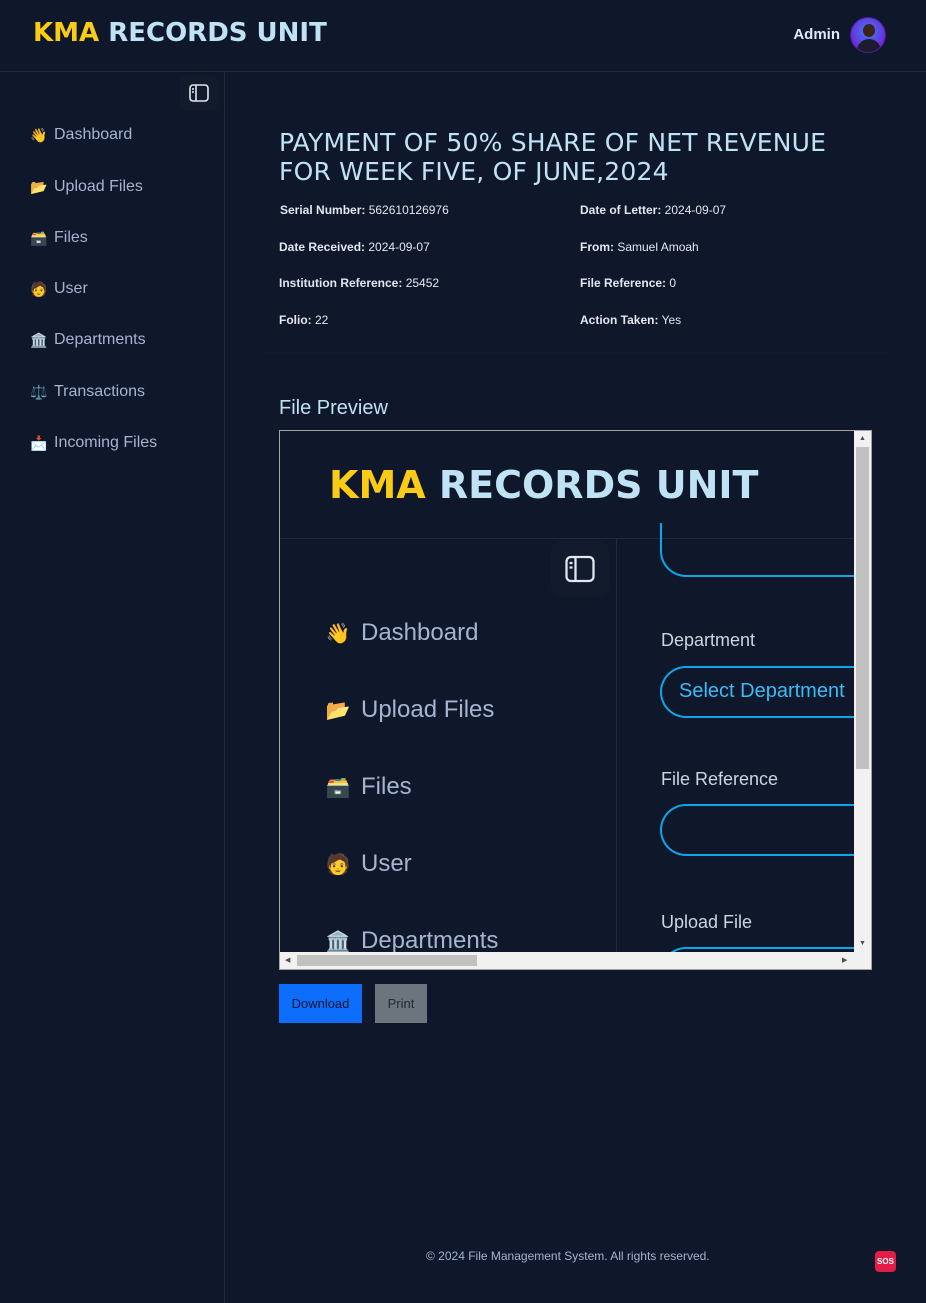 The height and width of the screenshot is (1303, 926). I want to click on balance-scale-icon: ⚖️, so click(39, 391).